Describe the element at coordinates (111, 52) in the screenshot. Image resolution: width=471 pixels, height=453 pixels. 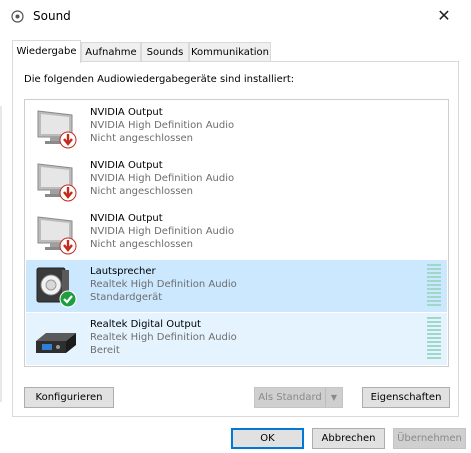
I see `tab-aufnahme: Aufnahme` at that location.